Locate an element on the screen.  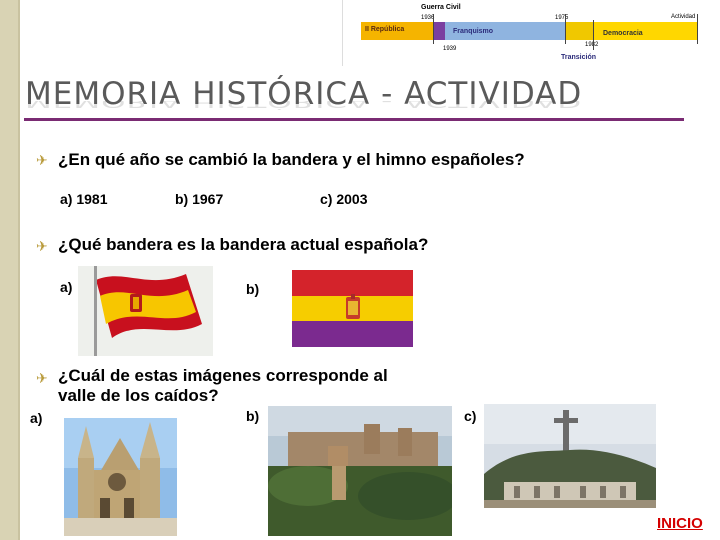
inicio-link: INICIO is located at coordinates (680, 523).